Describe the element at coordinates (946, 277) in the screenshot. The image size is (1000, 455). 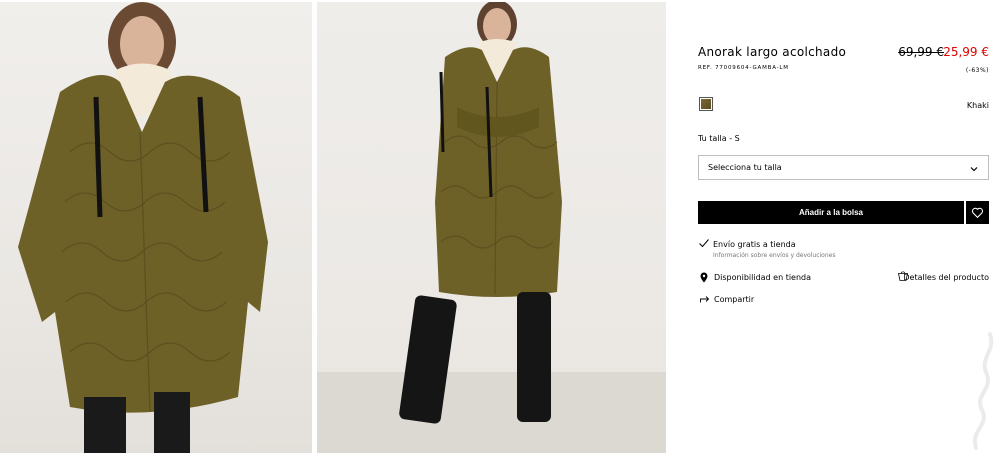
I see `product-details-link: Detalles del producto` at that location.